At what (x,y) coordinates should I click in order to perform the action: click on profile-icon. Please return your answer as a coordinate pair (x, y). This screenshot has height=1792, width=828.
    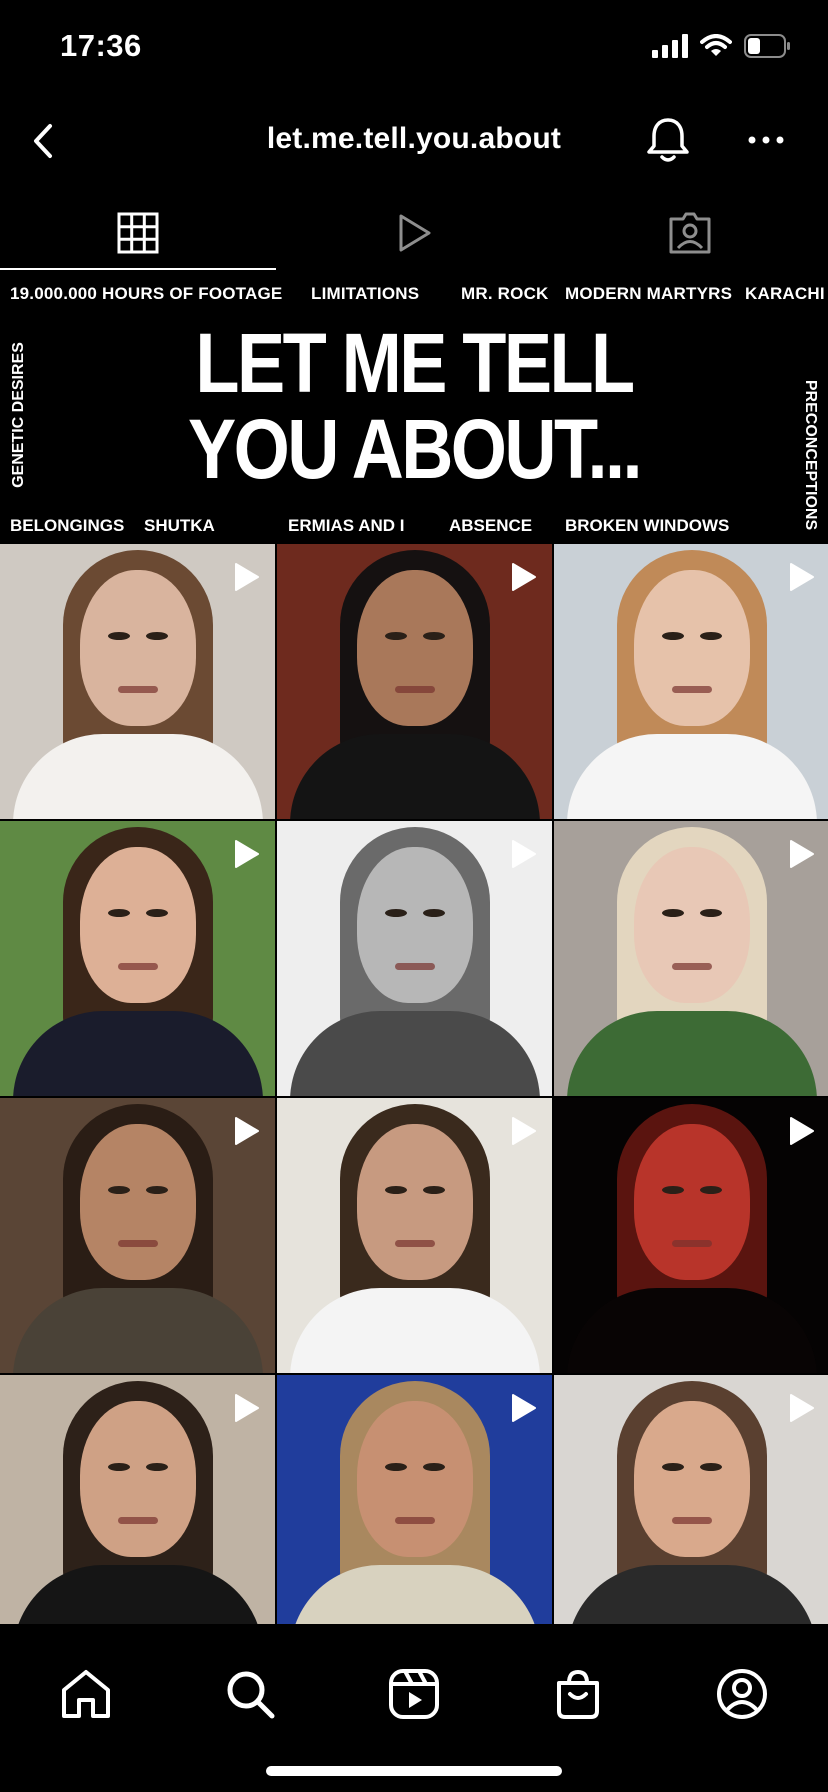
    Looking at the image, I should click on (742, 1694).